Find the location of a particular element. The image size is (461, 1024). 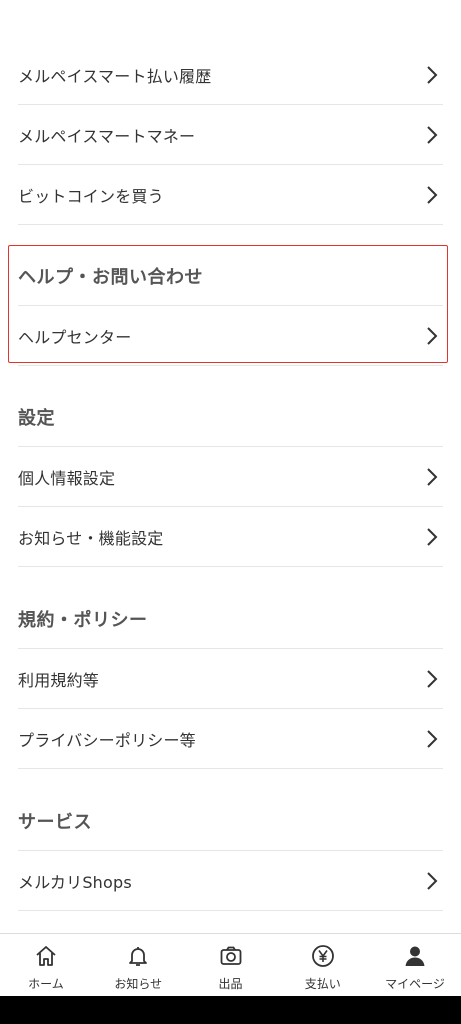

menu-item-label: 個人情報設定 is located at coordinates (67, 478).